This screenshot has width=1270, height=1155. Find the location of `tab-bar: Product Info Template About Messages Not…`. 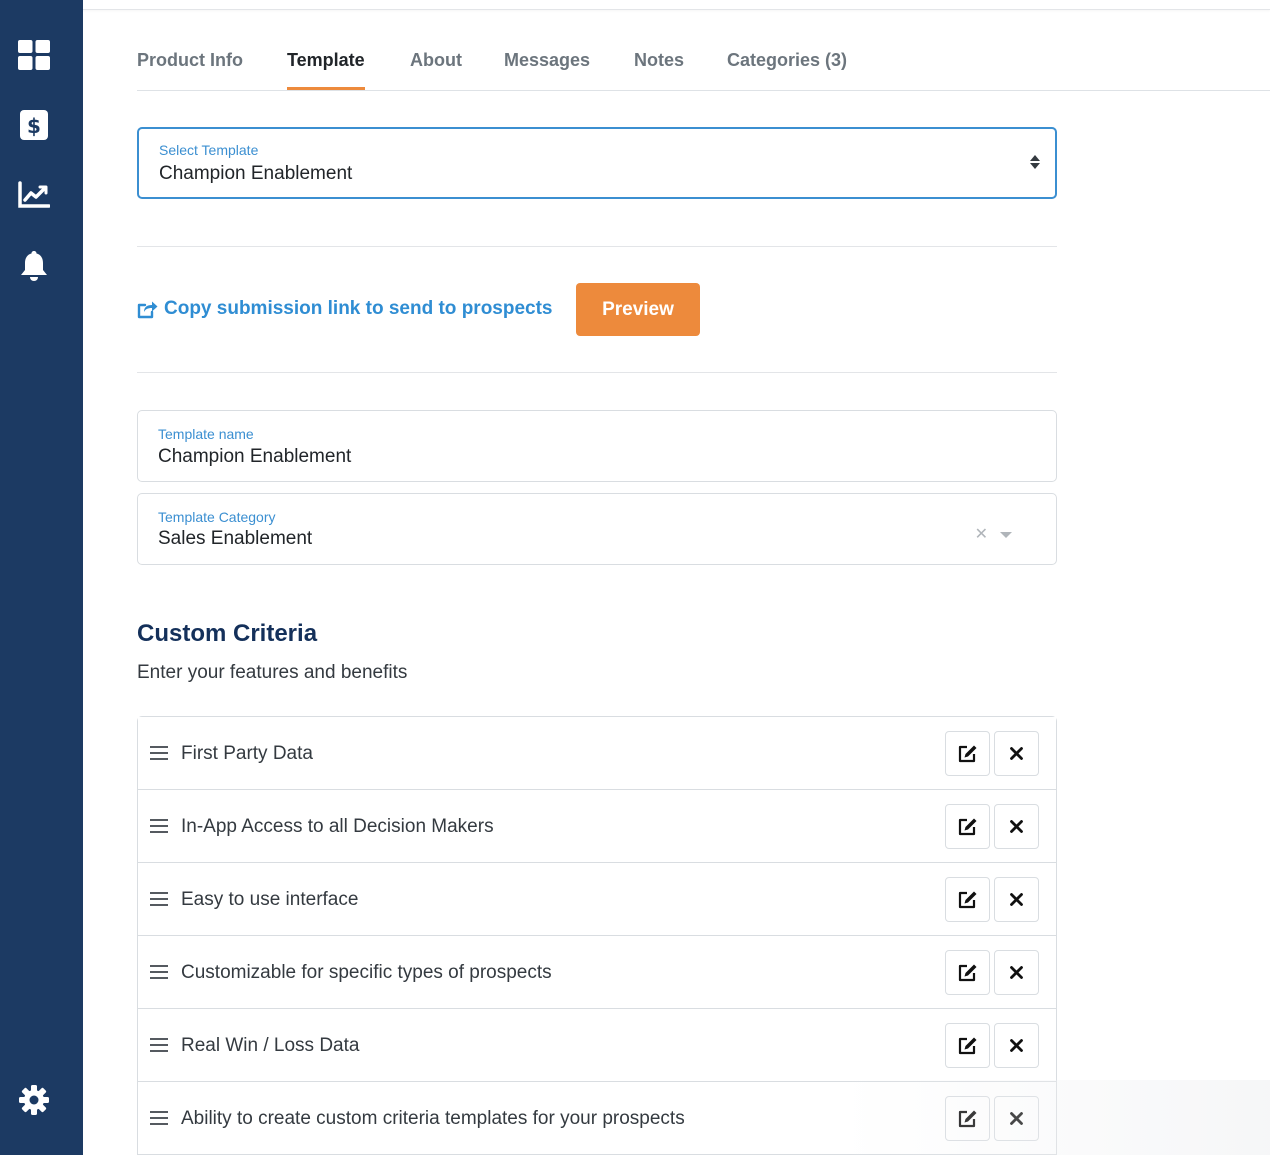

tab-bar: Product Info Template About Messages Not… is located at coordinates (703, 65).